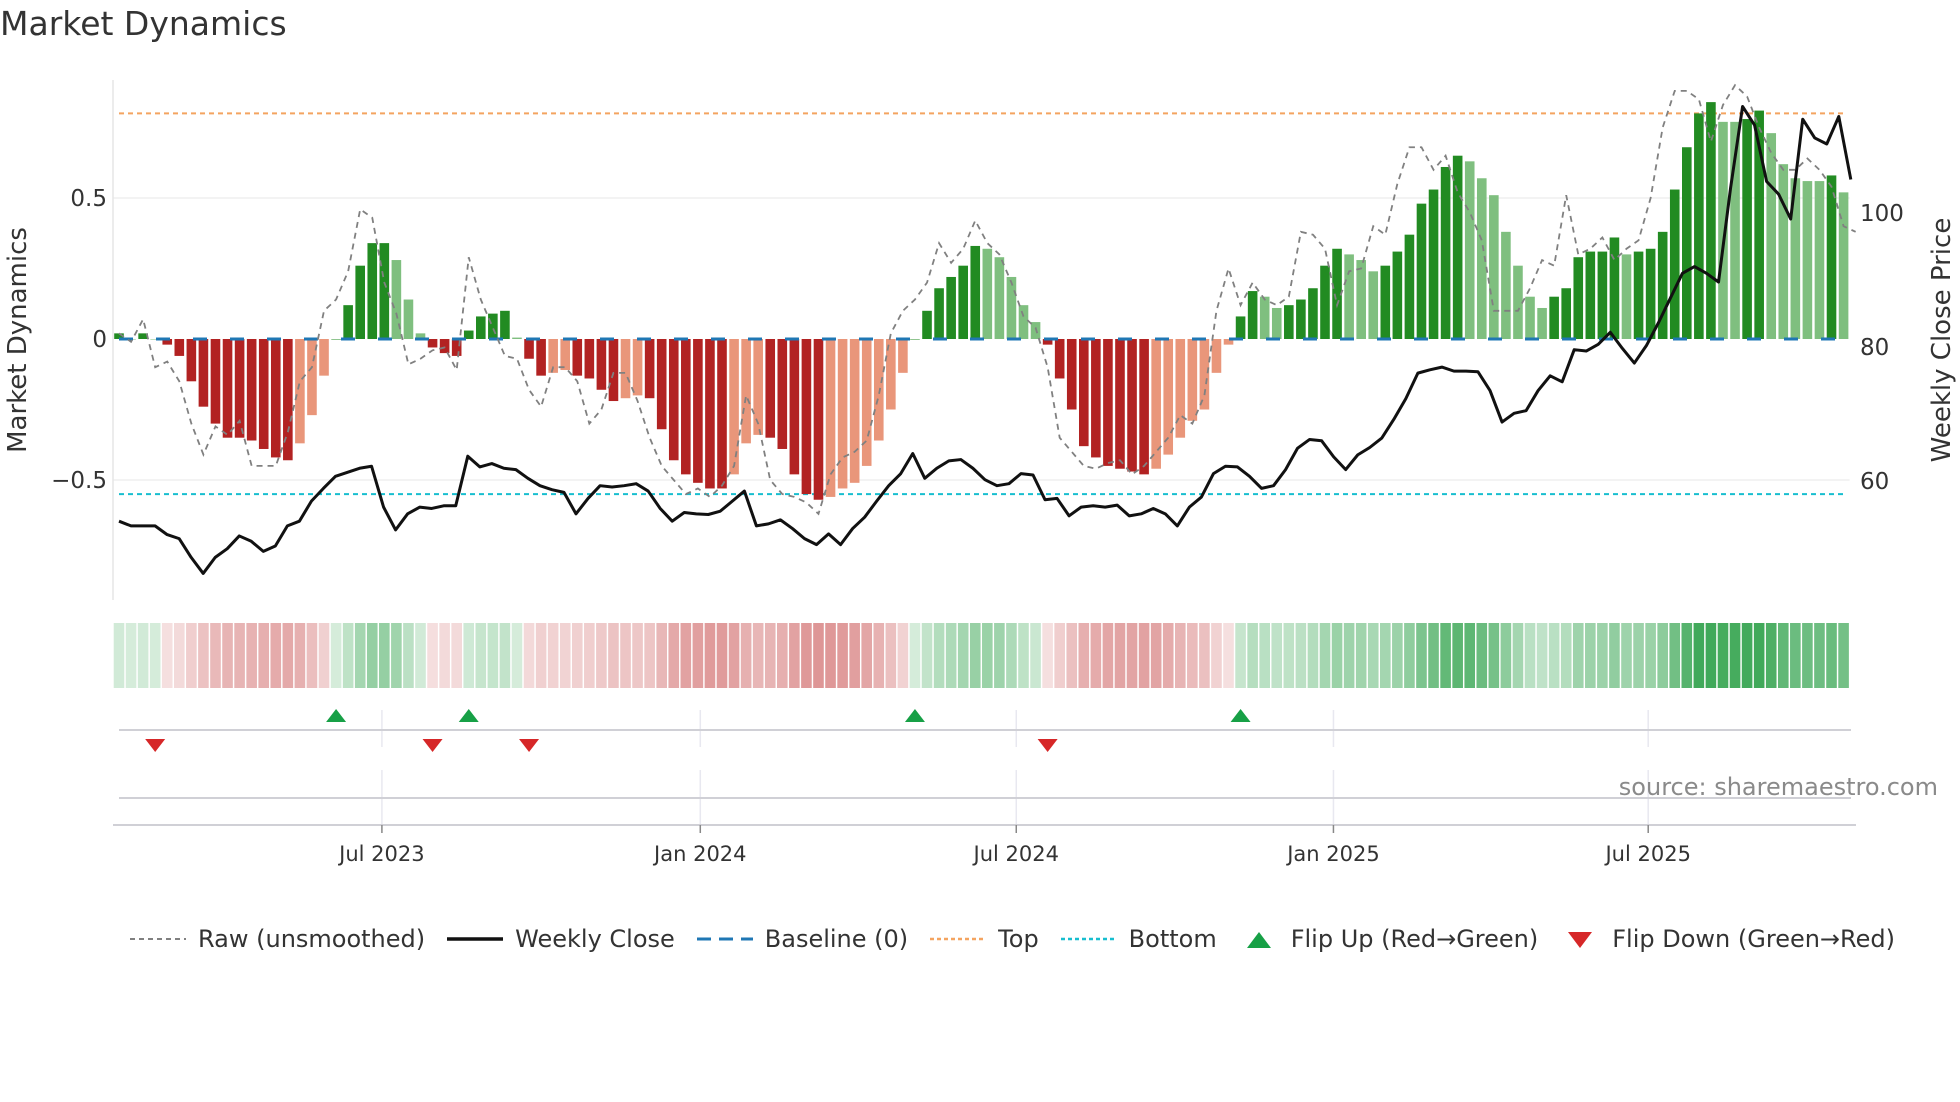  I want to click on x-axis-ticks: Jul 2023 Jan 2024 Jul 2024 Jan 2025 Jul 2025, so click(1014, 845).